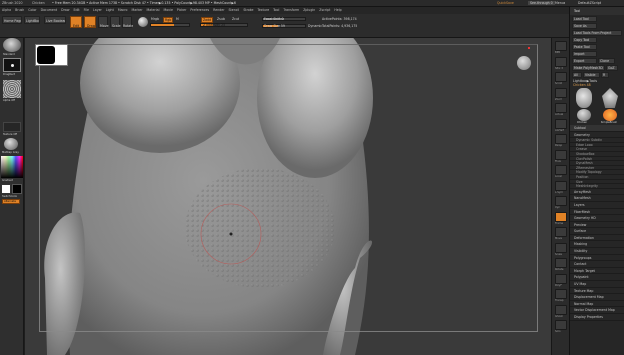 The width and height of the screenshot is (624, 355). What do you see at coordinates (167, 10) in the screenshot?
I see `menu-movie: Movie` at bounding box center [167, 10].